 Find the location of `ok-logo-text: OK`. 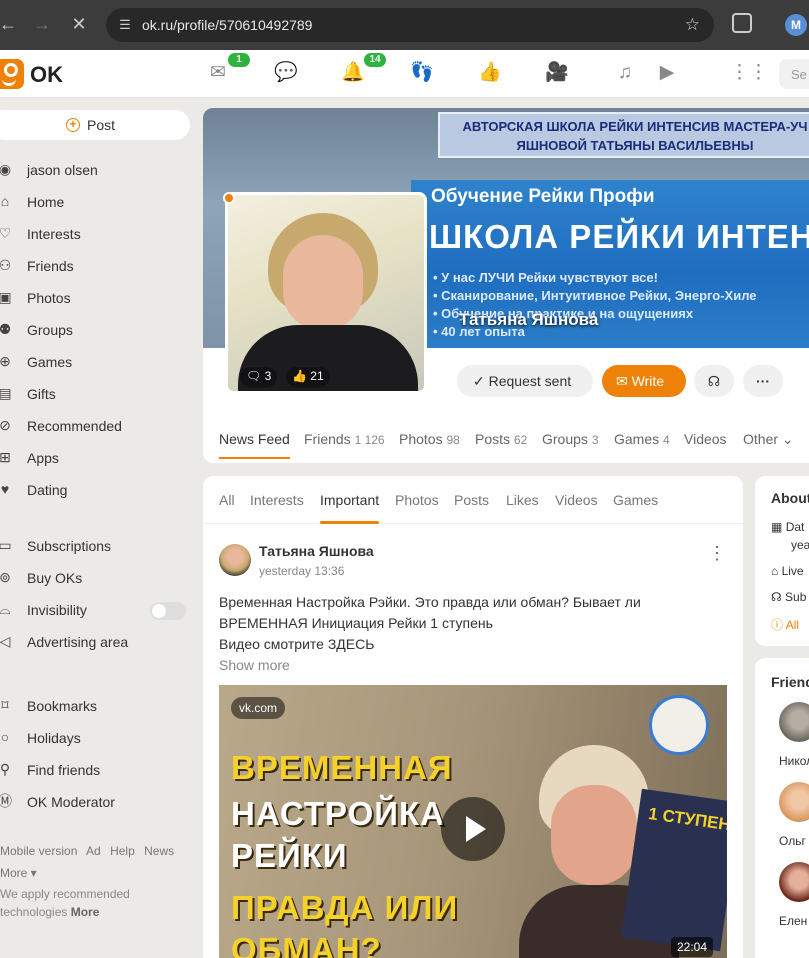

ok-logo-text: OK is located at coordinates (46, 75).